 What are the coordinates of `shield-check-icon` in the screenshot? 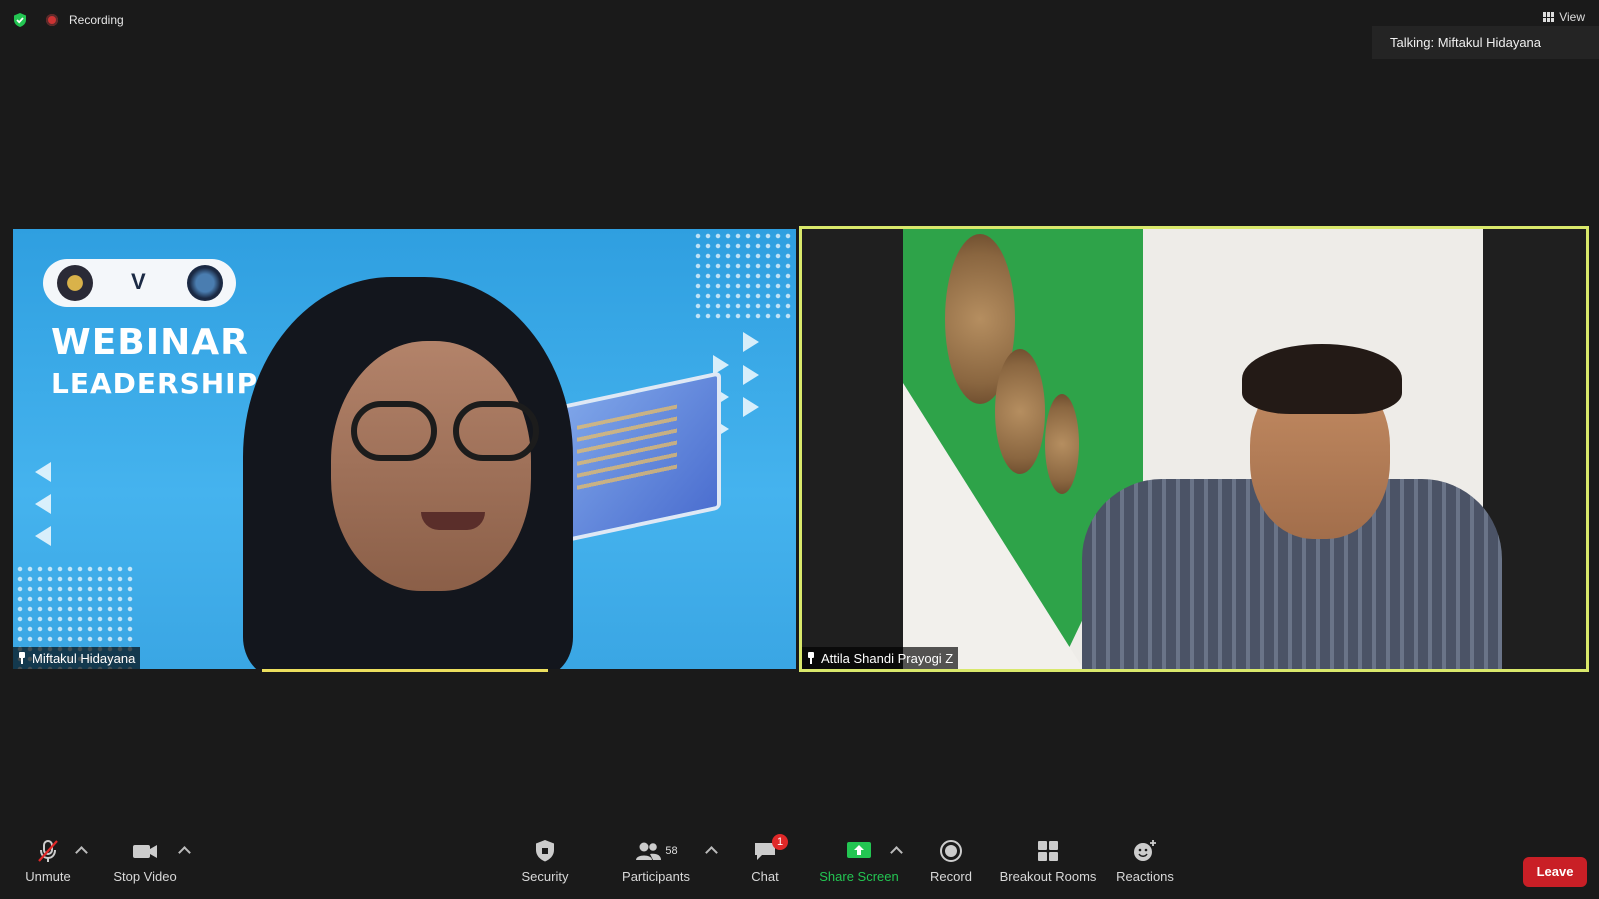 It's located at (20, 20).